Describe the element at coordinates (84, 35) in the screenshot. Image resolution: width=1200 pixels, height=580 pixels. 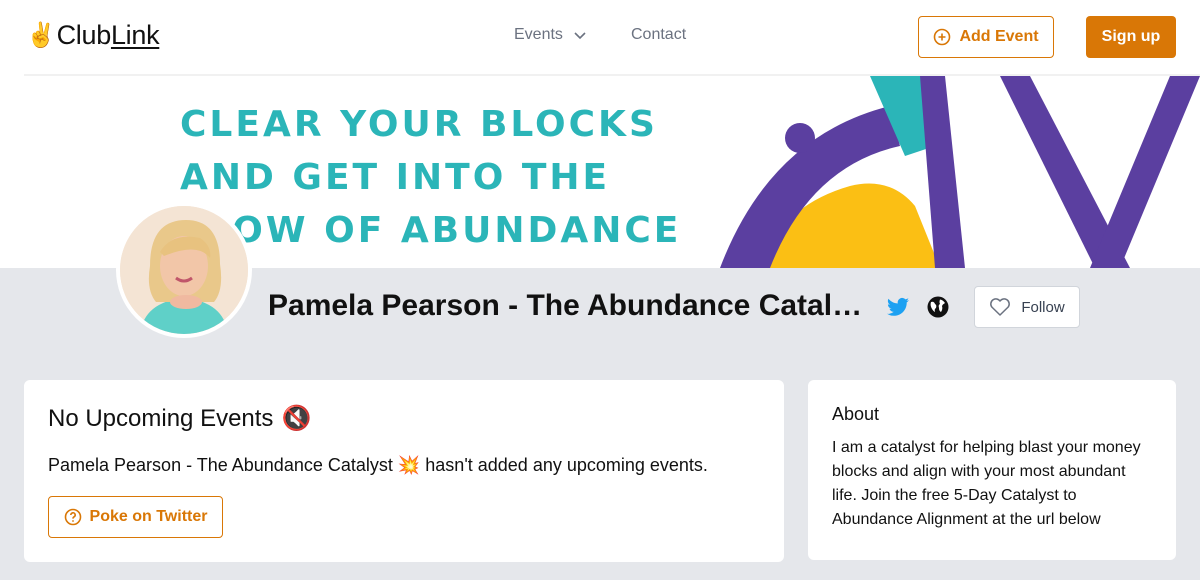
I see `logo-text-club: Club` at that location.